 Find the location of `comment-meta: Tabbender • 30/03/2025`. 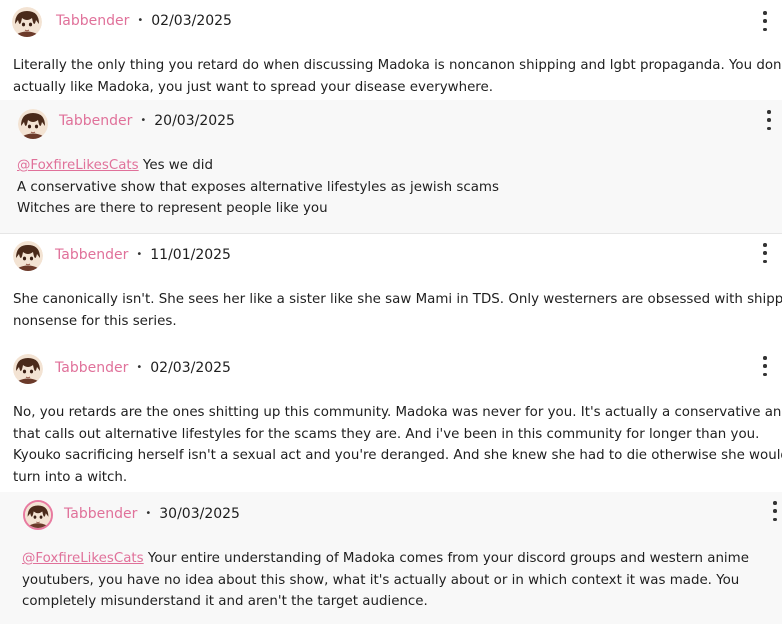

comment-meta: Tabbender • 30/03/2025 is located at coordinates (152, 514).